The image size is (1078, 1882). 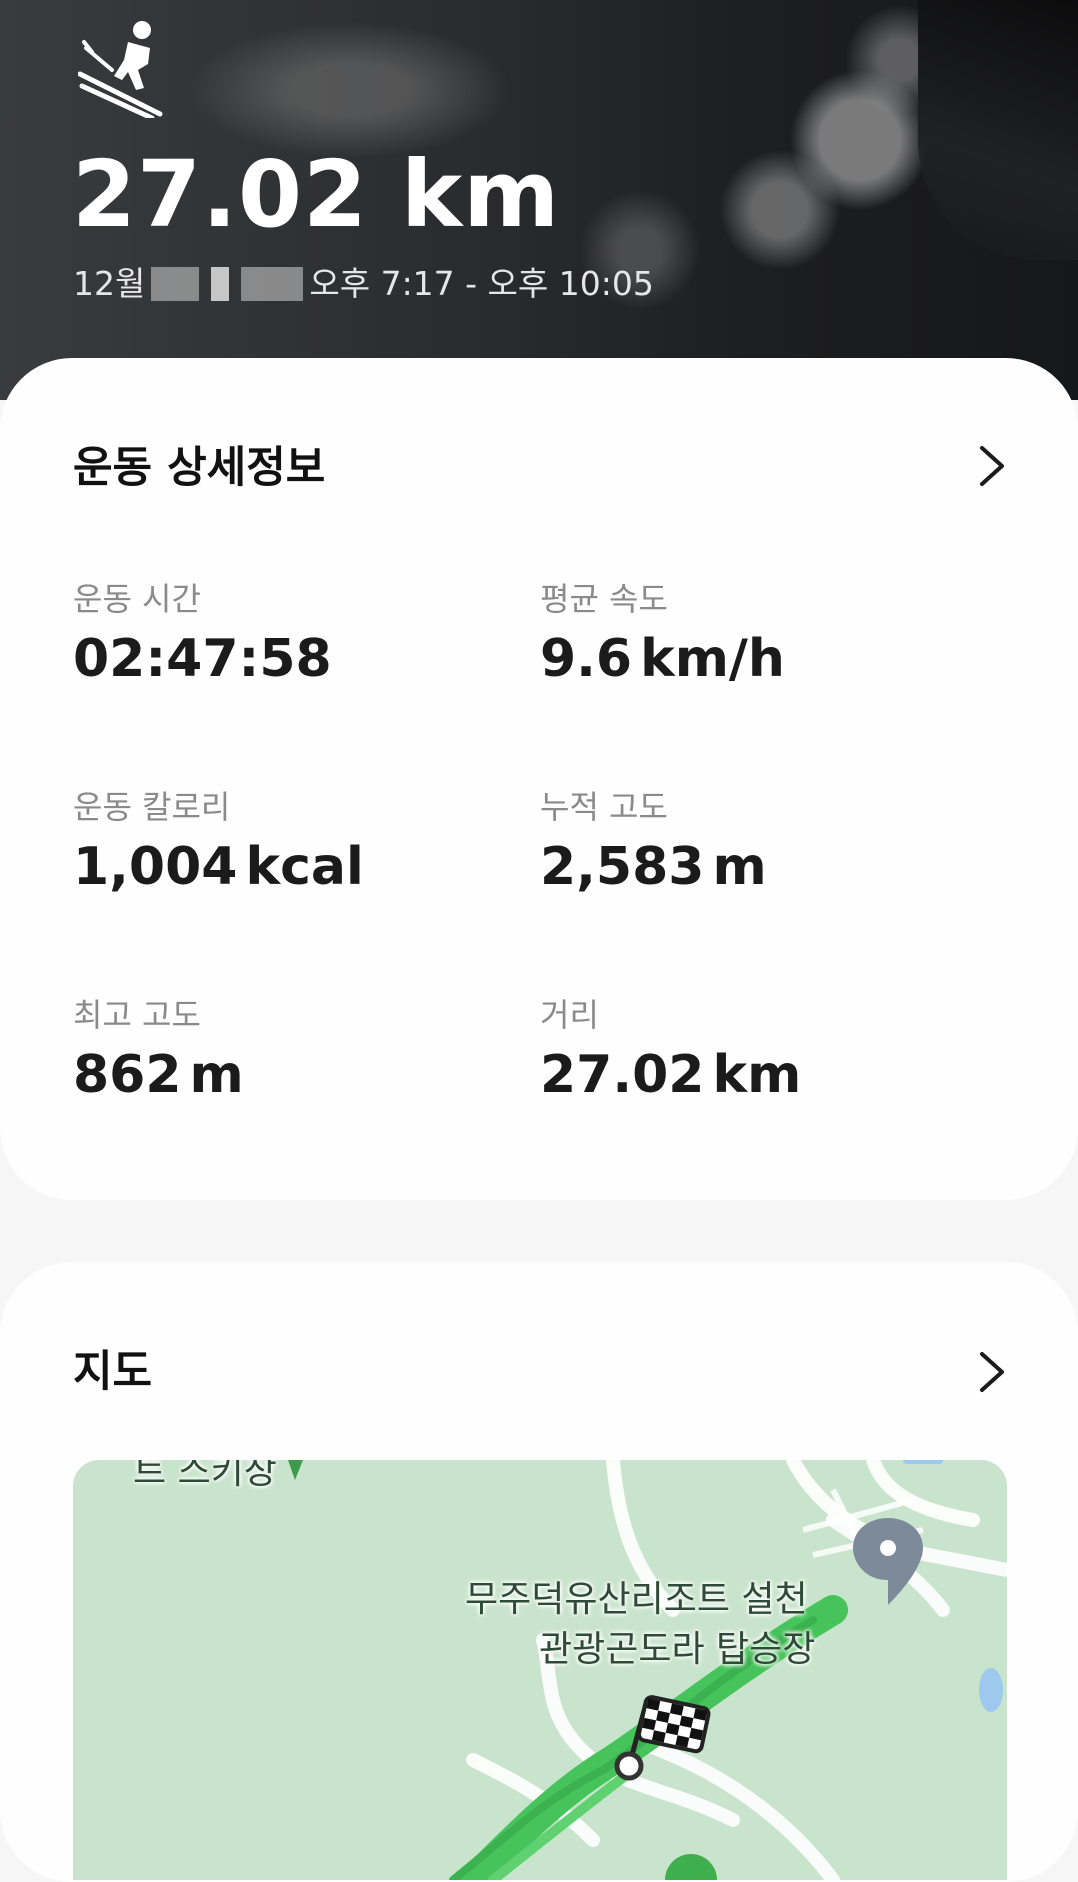 I want to click on stat-value: 02:47:58, so click(x=283, y=659).